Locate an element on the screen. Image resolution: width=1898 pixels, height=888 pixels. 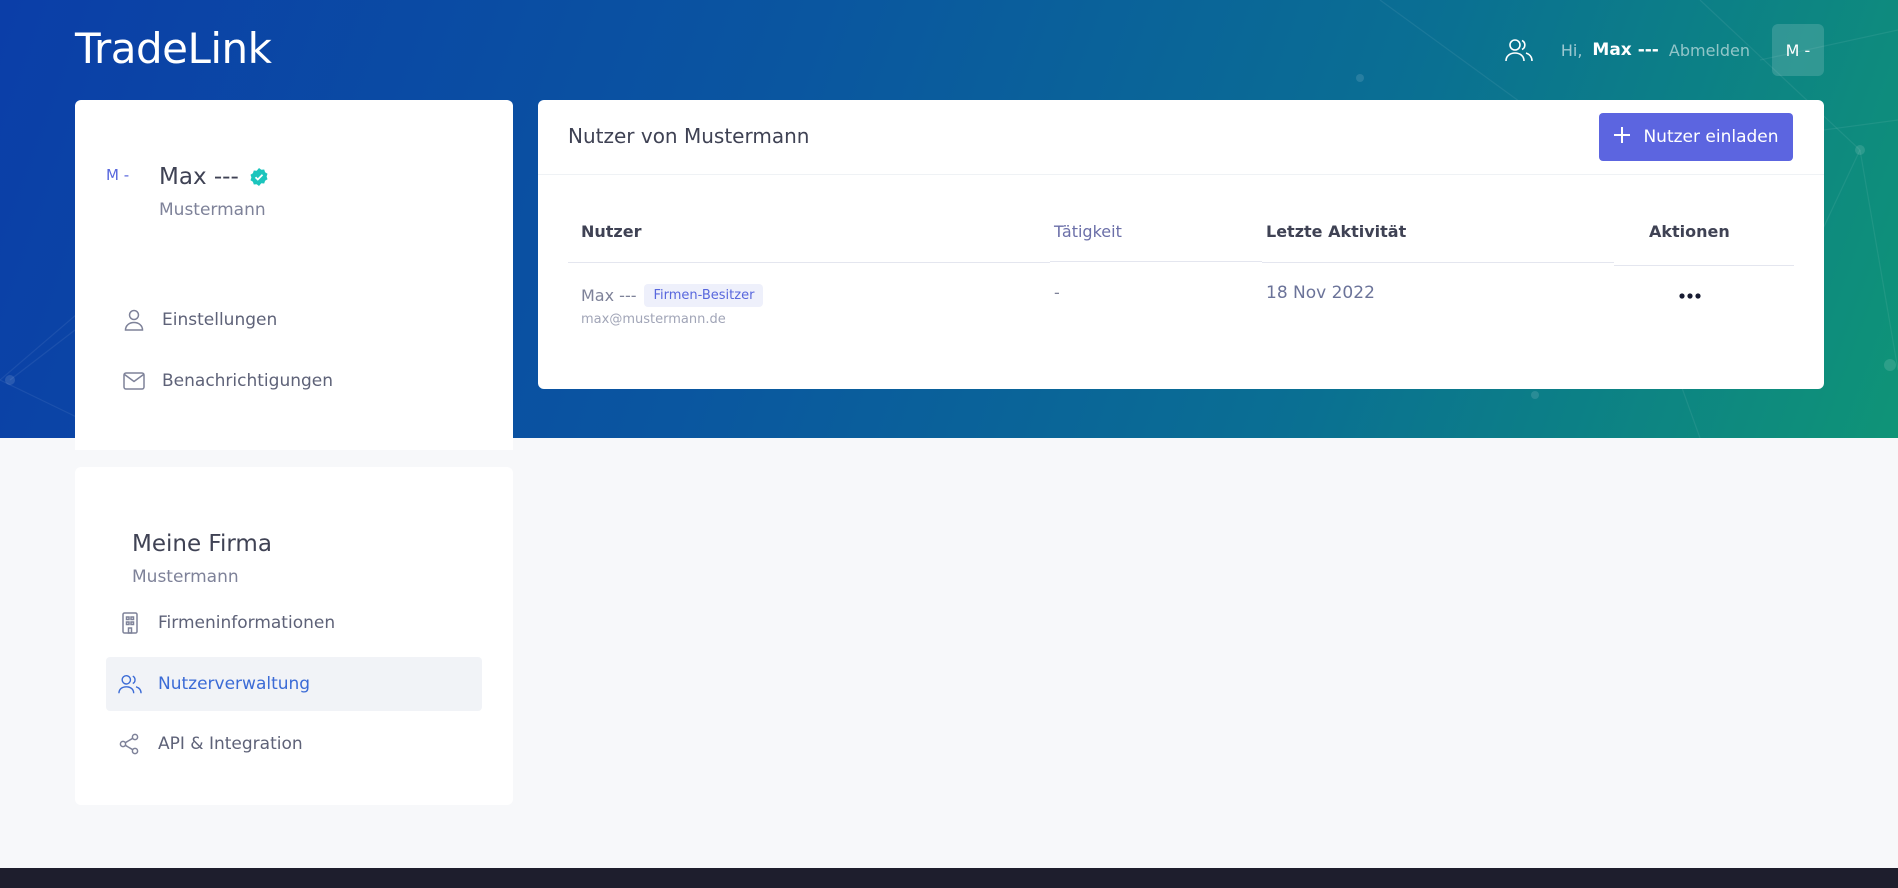
user-name: Max --- is located at coordinates (609, 295).